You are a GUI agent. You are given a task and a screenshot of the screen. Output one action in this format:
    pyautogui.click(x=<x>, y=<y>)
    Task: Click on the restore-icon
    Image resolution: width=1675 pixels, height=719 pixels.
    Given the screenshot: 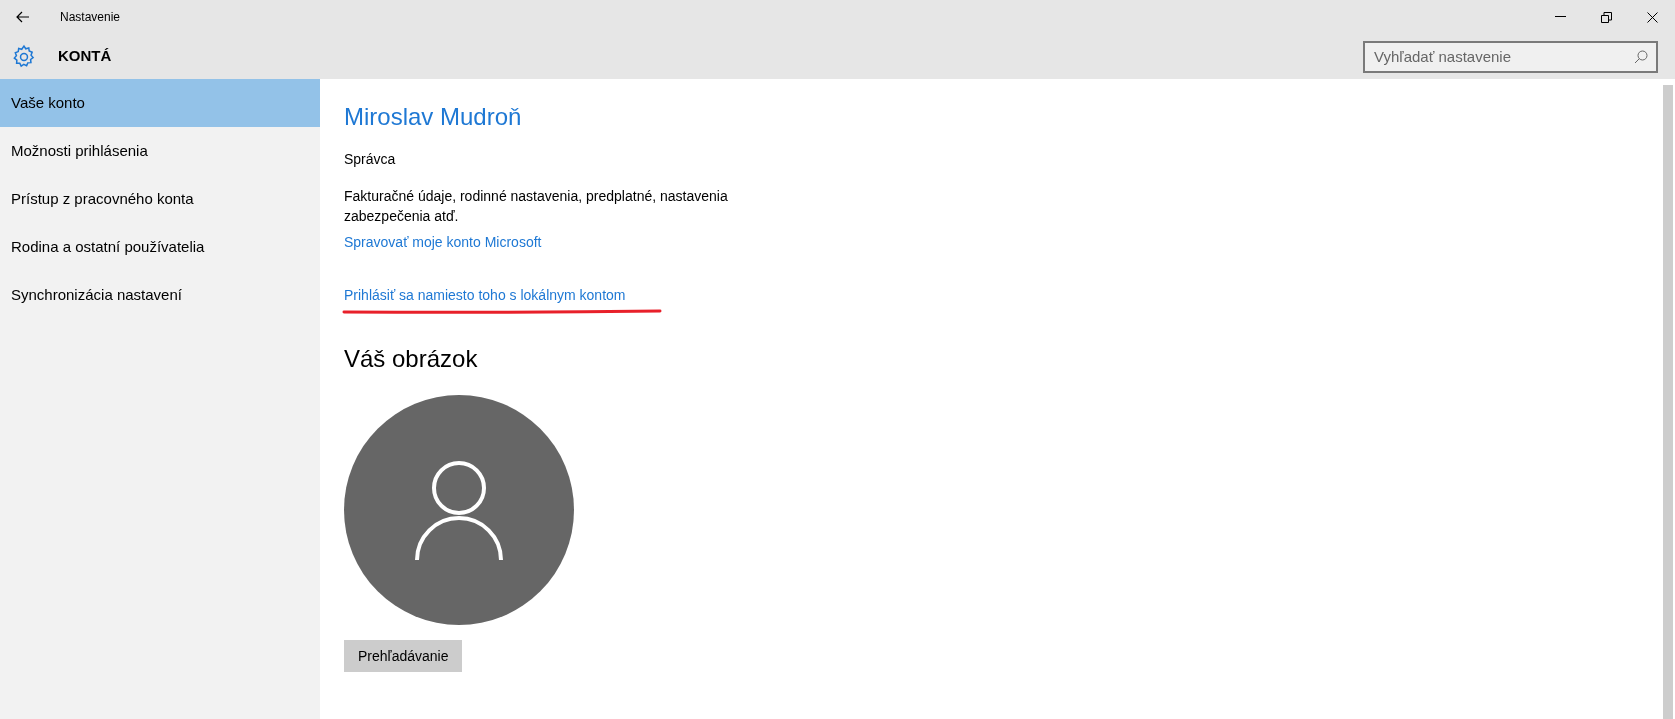 What is the action you would take?
    pyautogui.click(x=1606, y=17)
    